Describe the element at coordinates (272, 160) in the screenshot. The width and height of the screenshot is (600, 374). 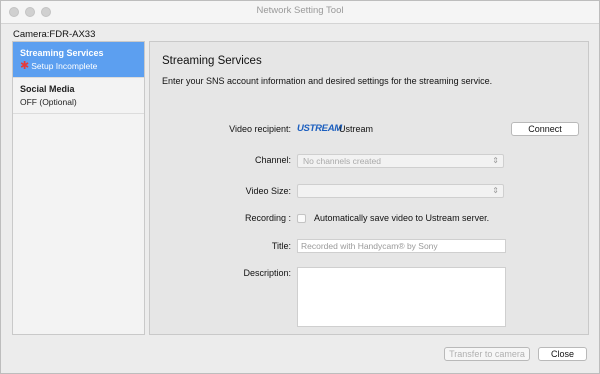
I see `channel-label: Channel:` at that location.